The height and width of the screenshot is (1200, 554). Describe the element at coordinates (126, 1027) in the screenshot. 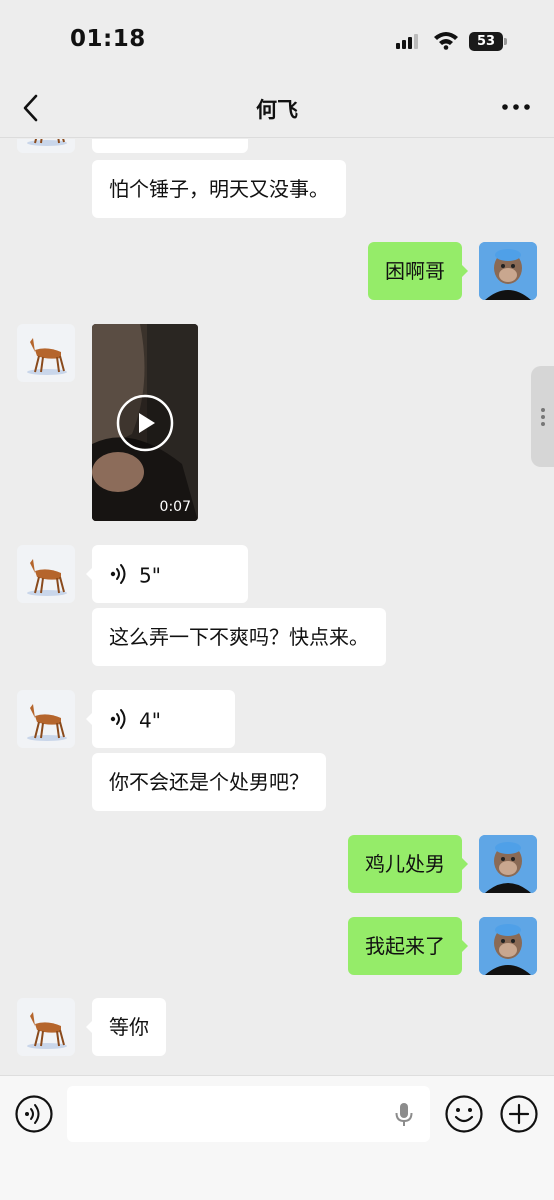

I see `message-bubble: 等你` at that location.